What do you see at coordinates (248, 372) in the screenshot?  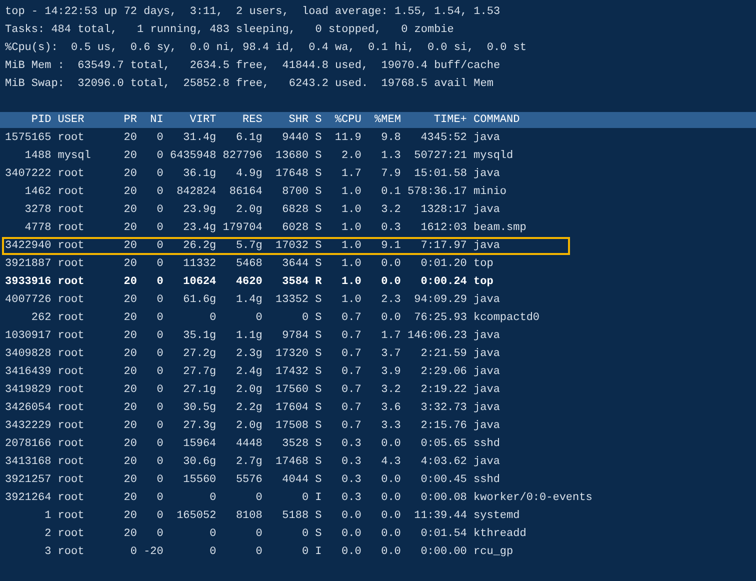 I see `table-cell-text: 2.4g` at bounding box center [248, 372].